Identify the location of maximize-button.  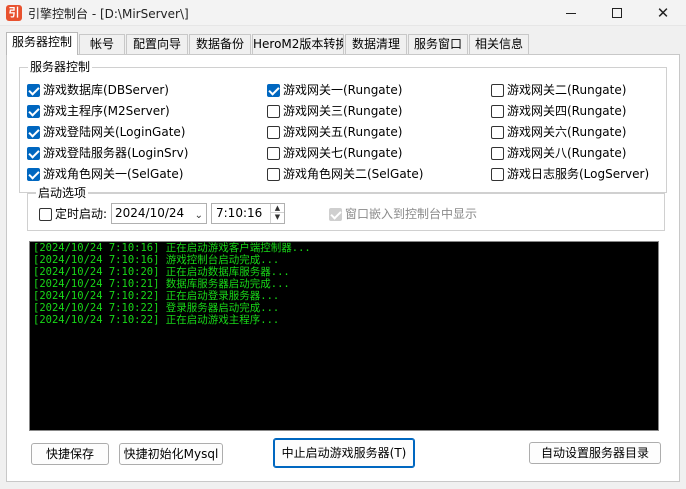
(617, 13).